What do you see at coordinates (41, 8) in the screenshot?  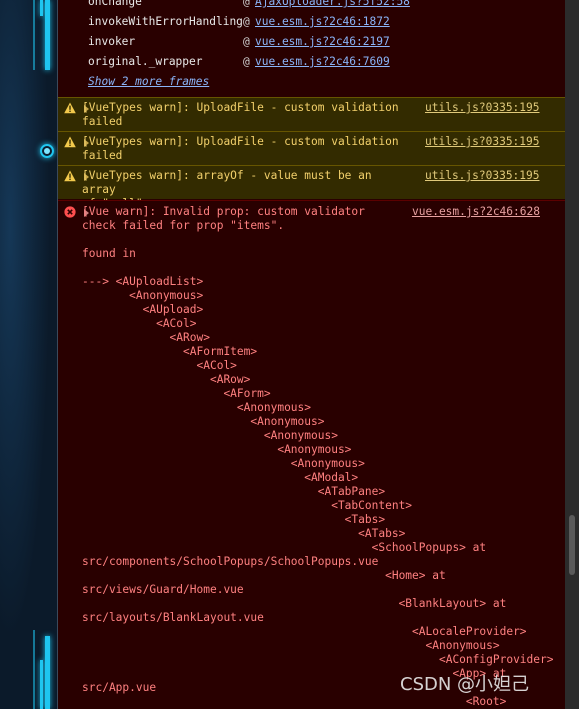 I see `decoration-bar-top-accent` at bounding box center [41, 8].